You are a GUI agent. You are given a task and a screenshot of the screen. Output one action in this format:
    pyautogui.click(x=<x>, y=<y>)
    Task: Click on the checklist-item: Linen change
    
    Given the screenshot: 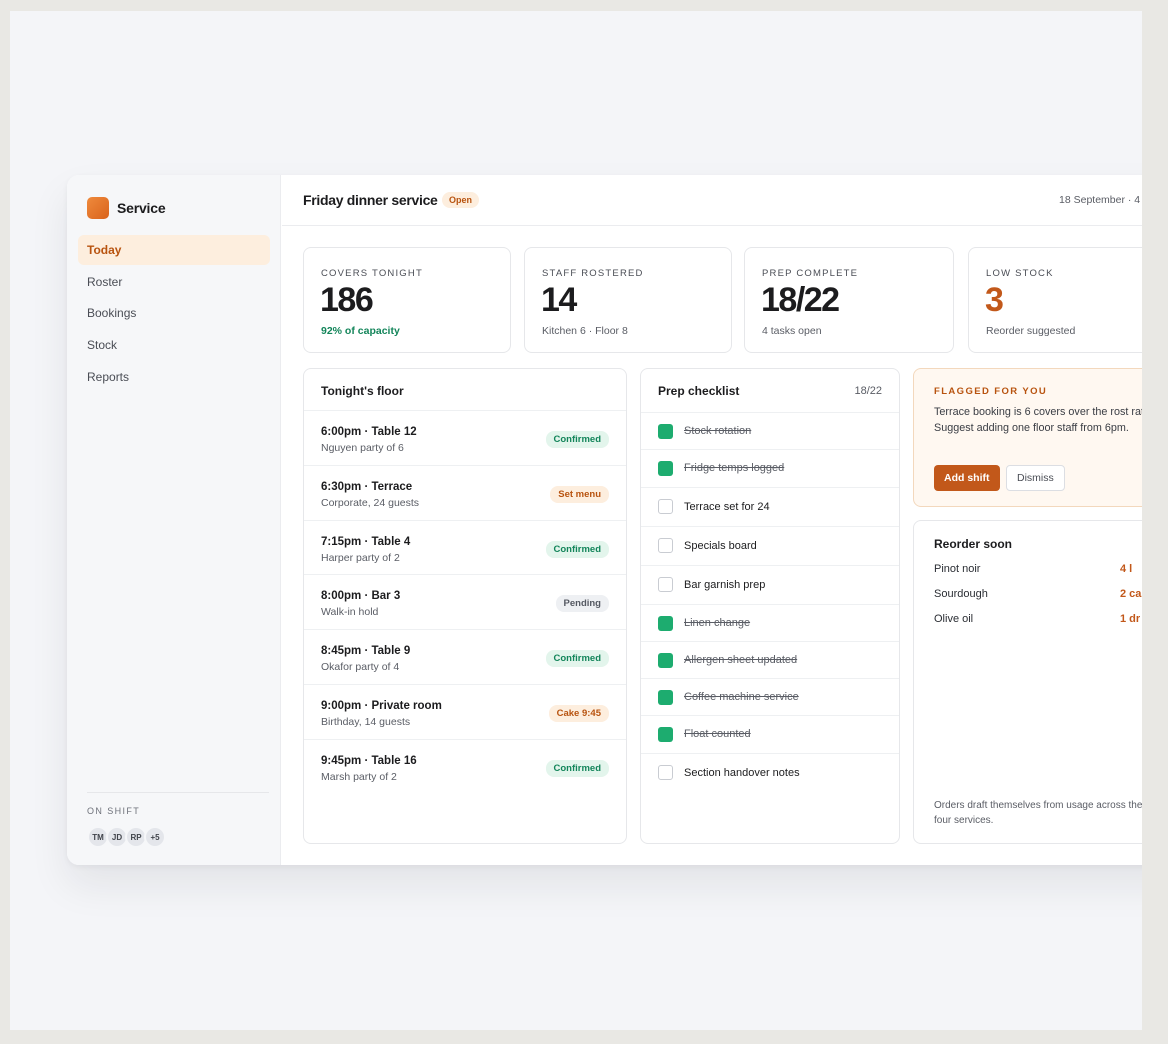 What is the action you would take?
    pyautogui.click(x=770, y=622)
    